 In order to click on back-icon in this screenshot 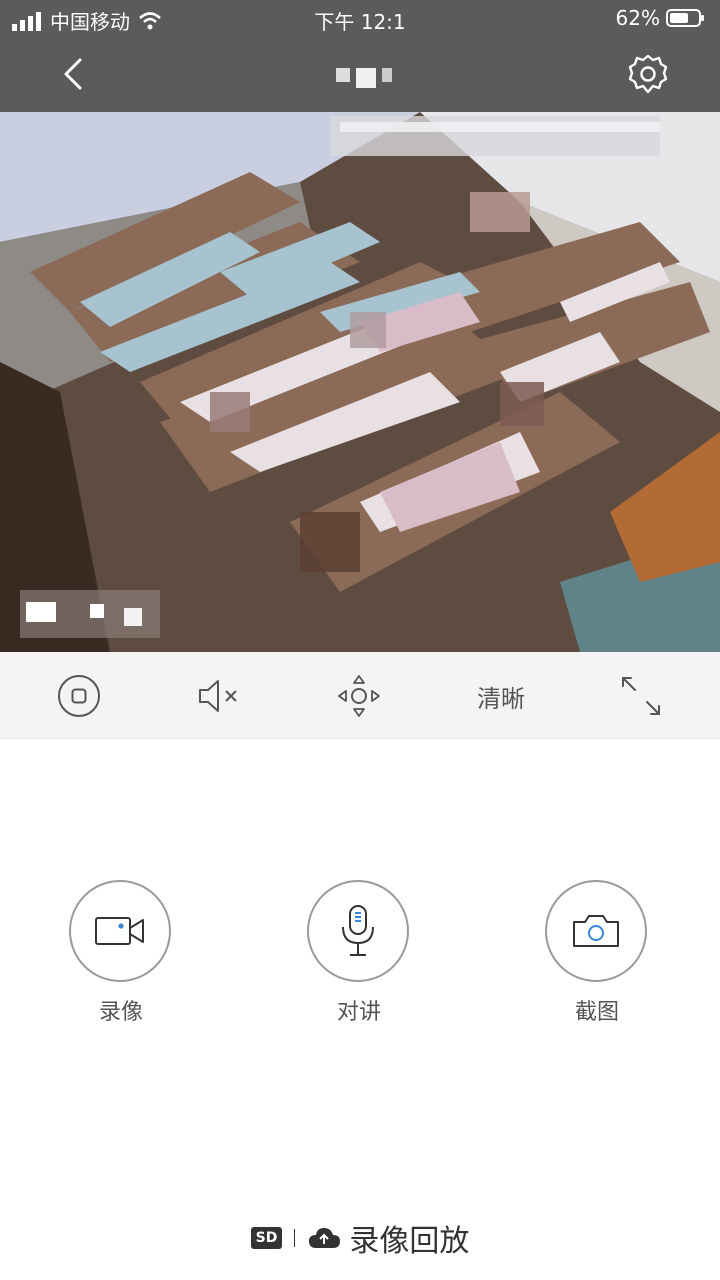, I will do `click(76, 74)`.